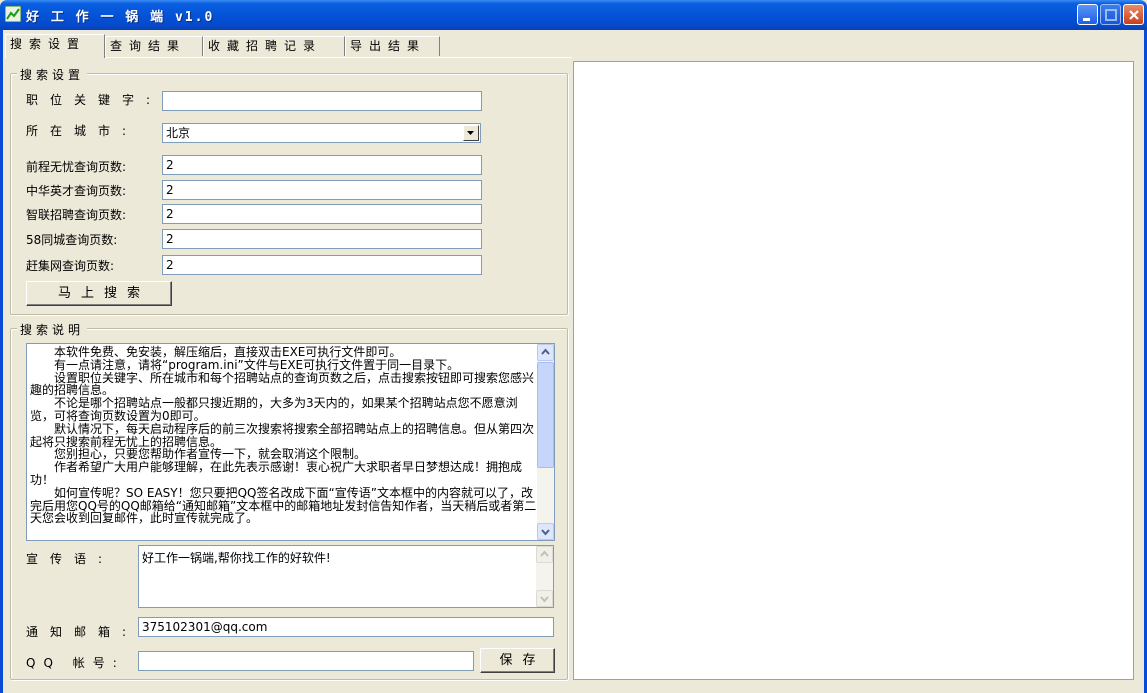 The height and width of the screenshot is (693, 1147). I want to click on tab-saved-records: 收藏招聘记录, so click(274, 46).